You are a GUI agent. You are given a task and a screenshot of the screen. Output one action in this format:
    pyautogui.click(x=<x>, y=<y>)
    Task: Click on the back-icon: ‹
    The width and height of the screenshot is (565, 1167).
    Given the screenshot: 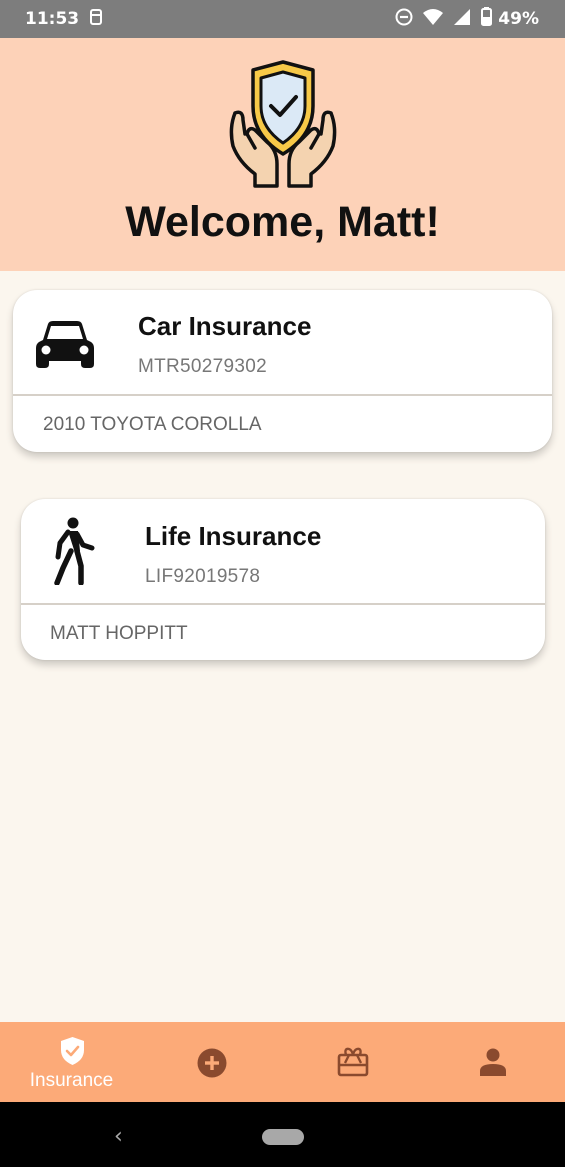 What is the action you would take?
    pyautogui.click(x=118, y=1136)
    